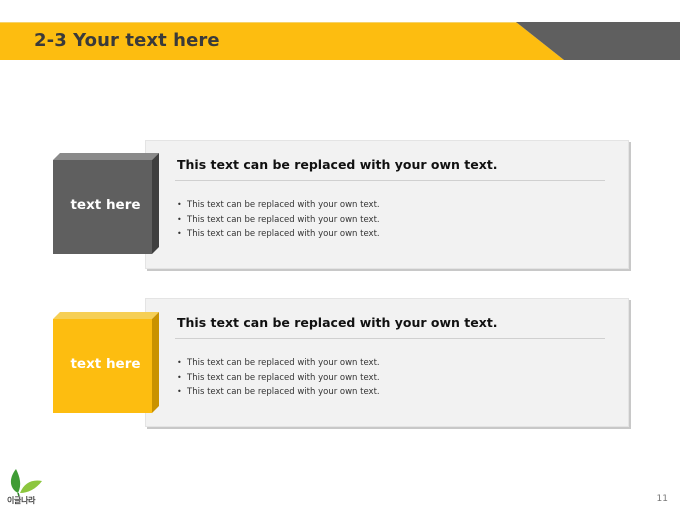  What do you see at coordinates (21, 500) in the screenshot?
I see `logo-text: 이글나라` at bounding box center [21, 500].